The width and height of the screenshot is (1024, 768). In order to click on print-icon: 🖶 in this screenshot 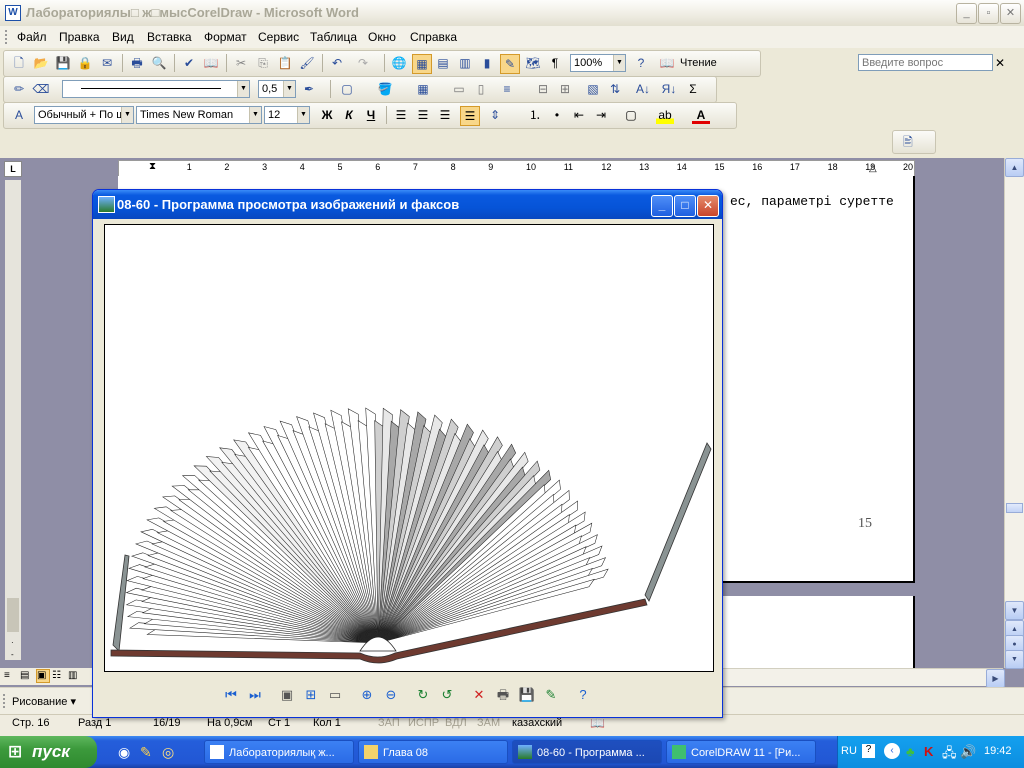, I will do `click(137, 63)`.